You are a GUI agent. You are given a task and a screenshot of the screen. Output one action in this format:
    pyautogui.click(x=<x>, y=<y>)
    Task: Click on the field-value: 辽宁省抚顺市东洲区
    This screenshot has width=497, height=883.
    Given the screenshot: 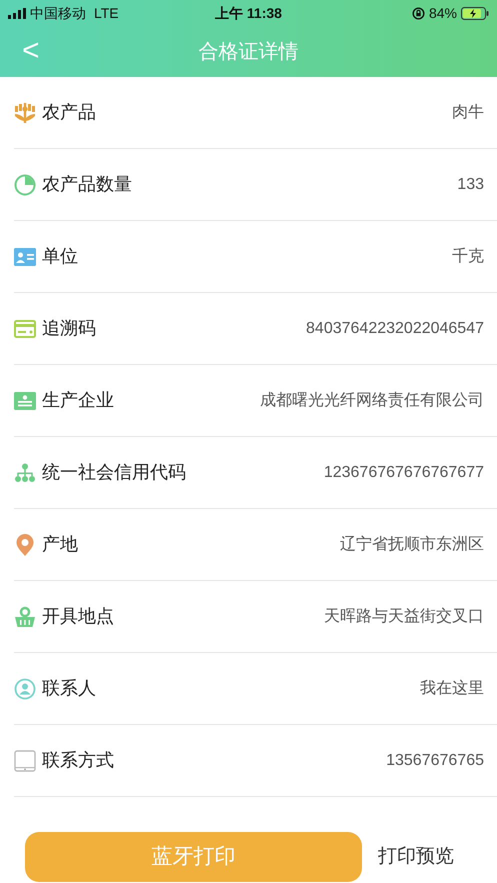 What is the action you would take?
    pyautogui.click(x=412, y=544)
    